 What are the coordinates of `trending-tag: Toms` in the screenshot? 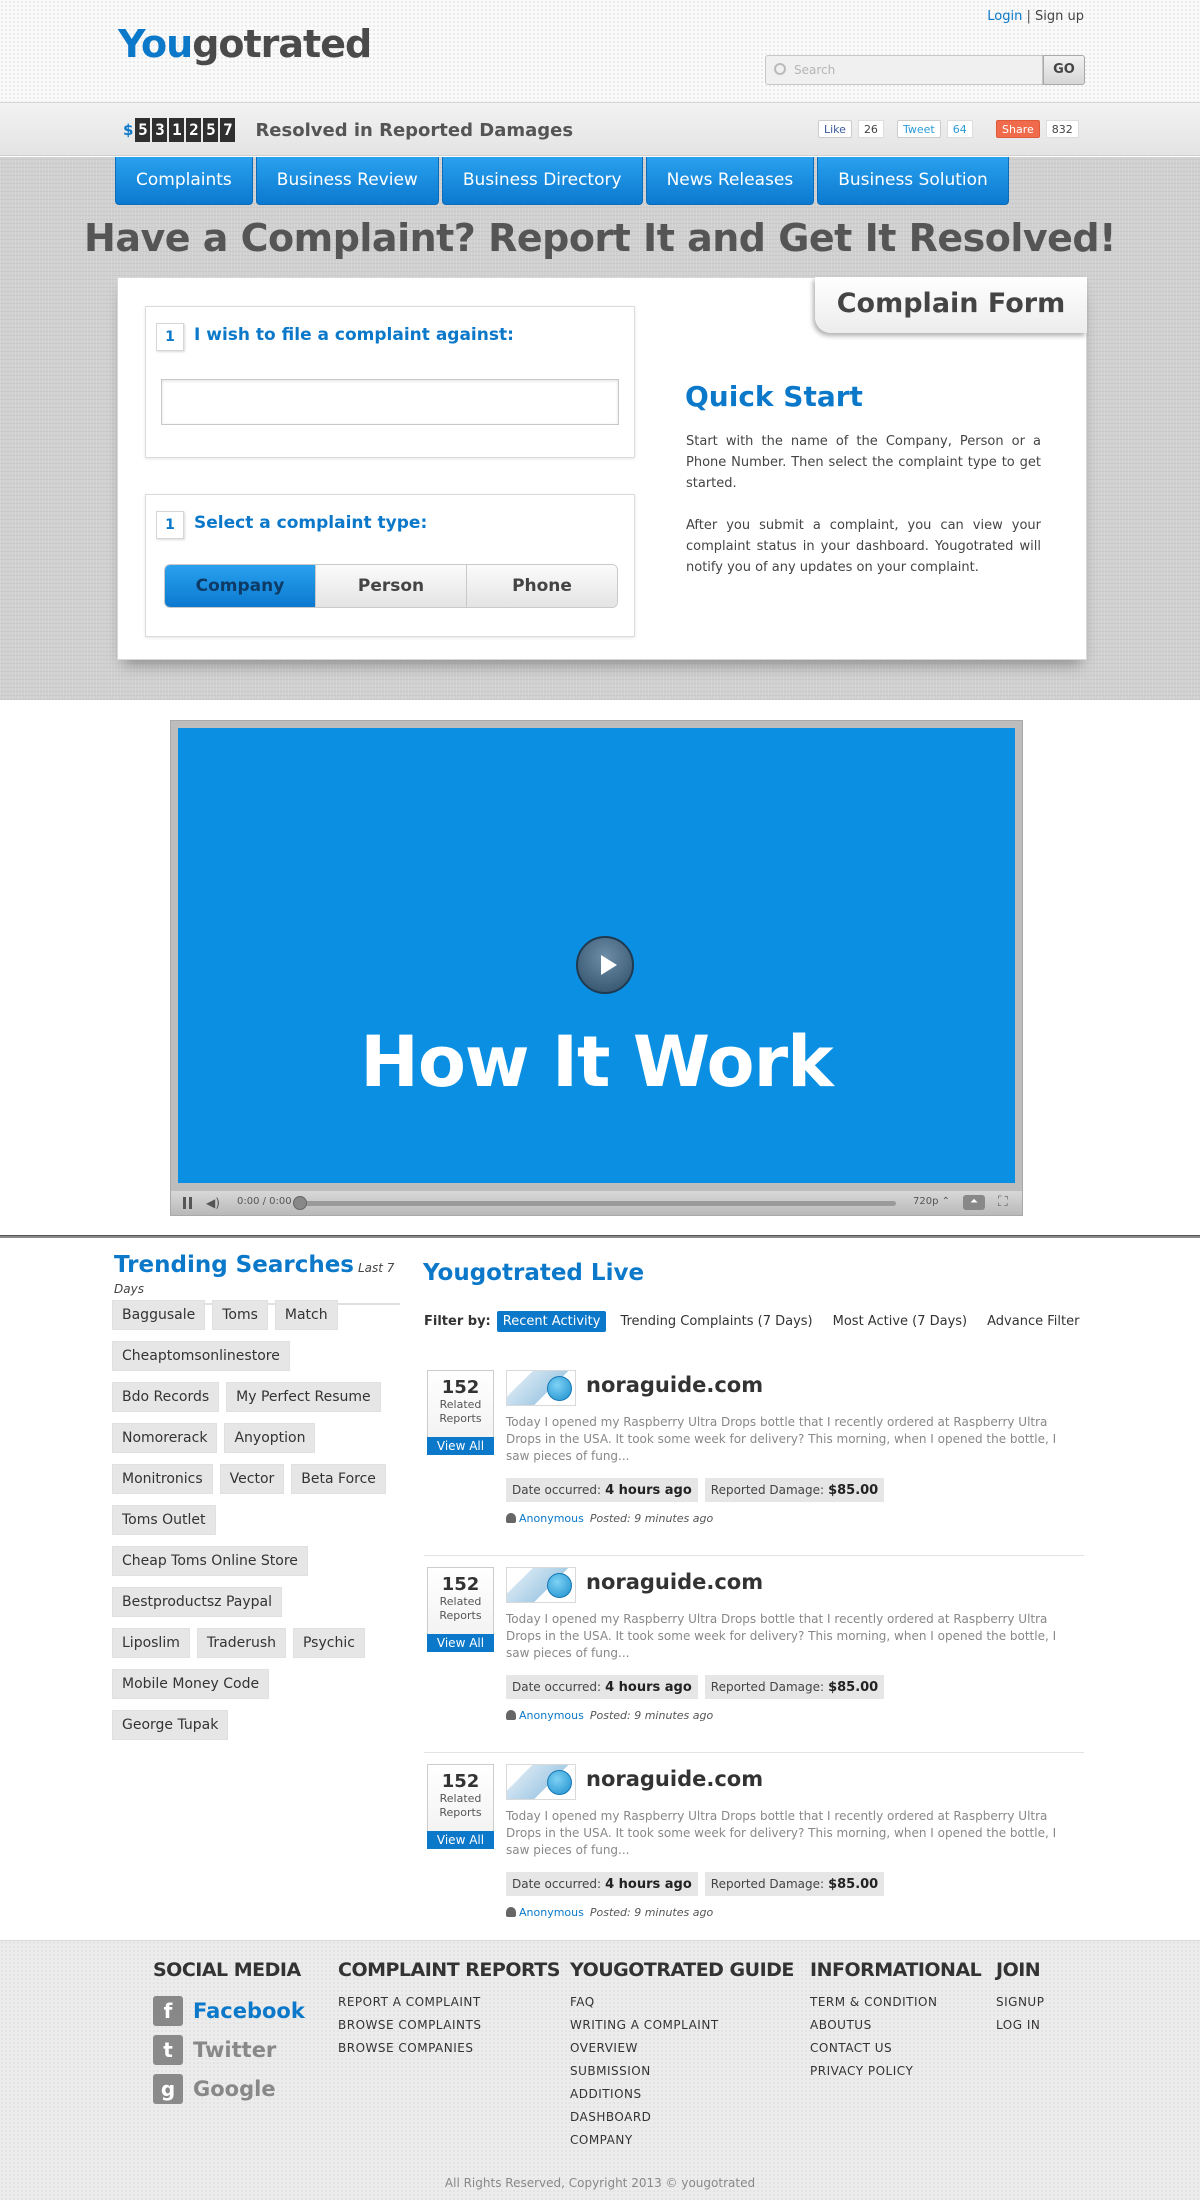 It's located at (240, 1315).